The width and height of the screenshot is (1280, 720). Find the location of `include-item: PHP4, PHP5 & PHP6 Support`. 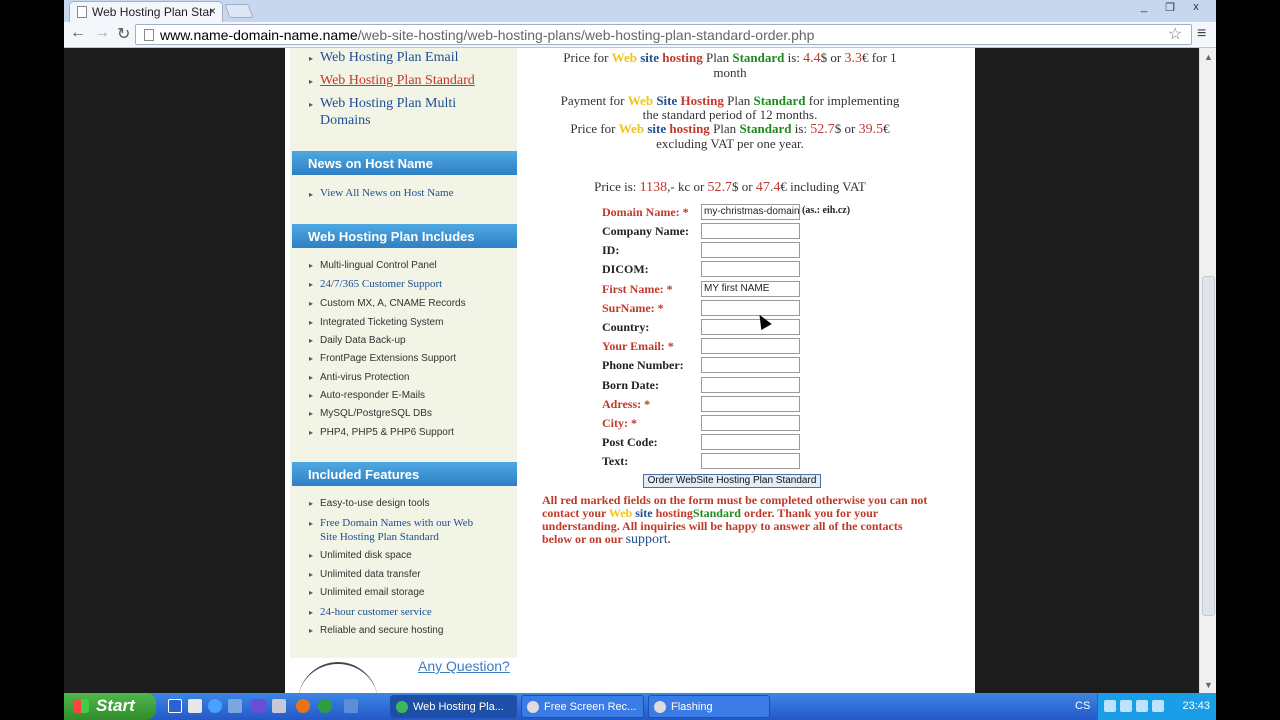

include-item: PHP4, PHP5 & PHP6 Support is located at coordinates (387, 432).